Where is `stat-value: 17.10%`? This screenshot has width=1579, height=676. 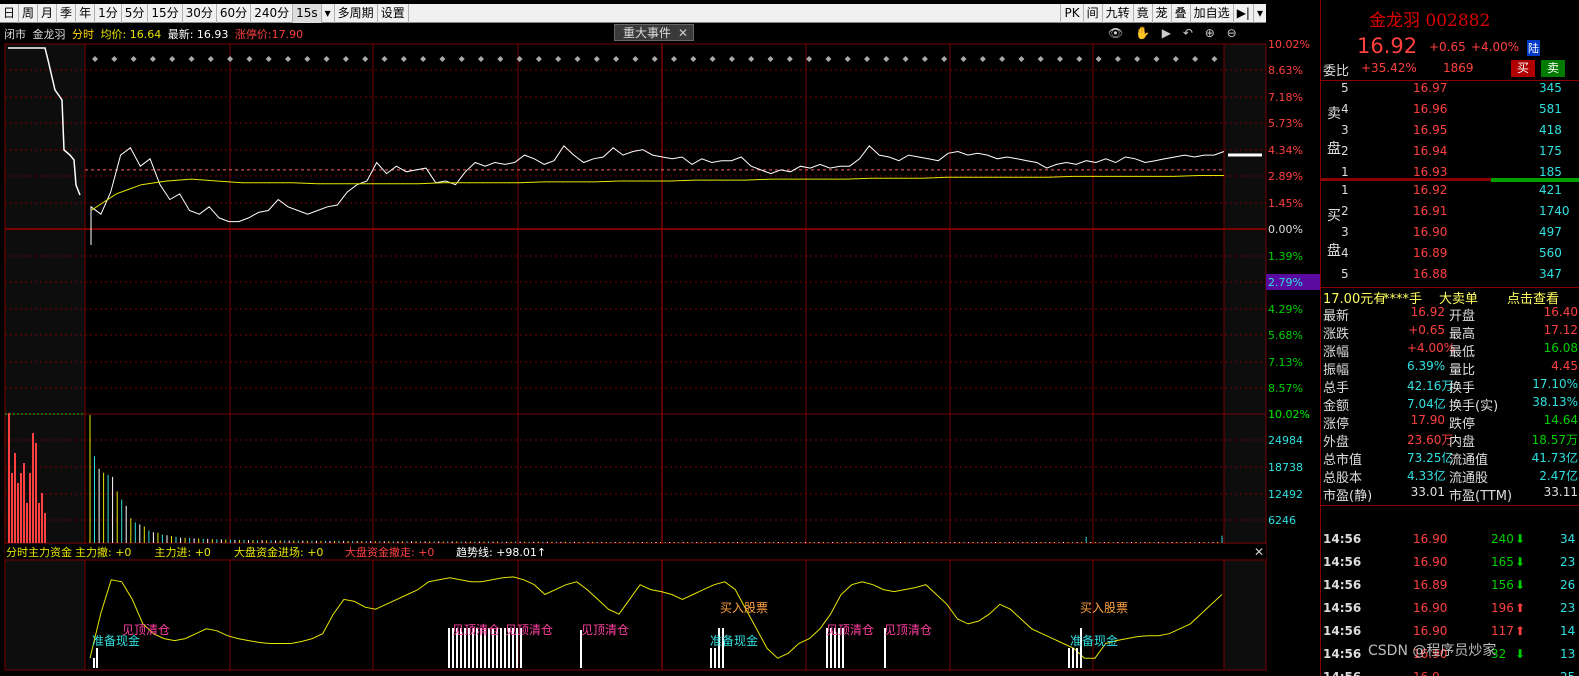
stat-value: 17.10% is located at coordinates (1555, 384).